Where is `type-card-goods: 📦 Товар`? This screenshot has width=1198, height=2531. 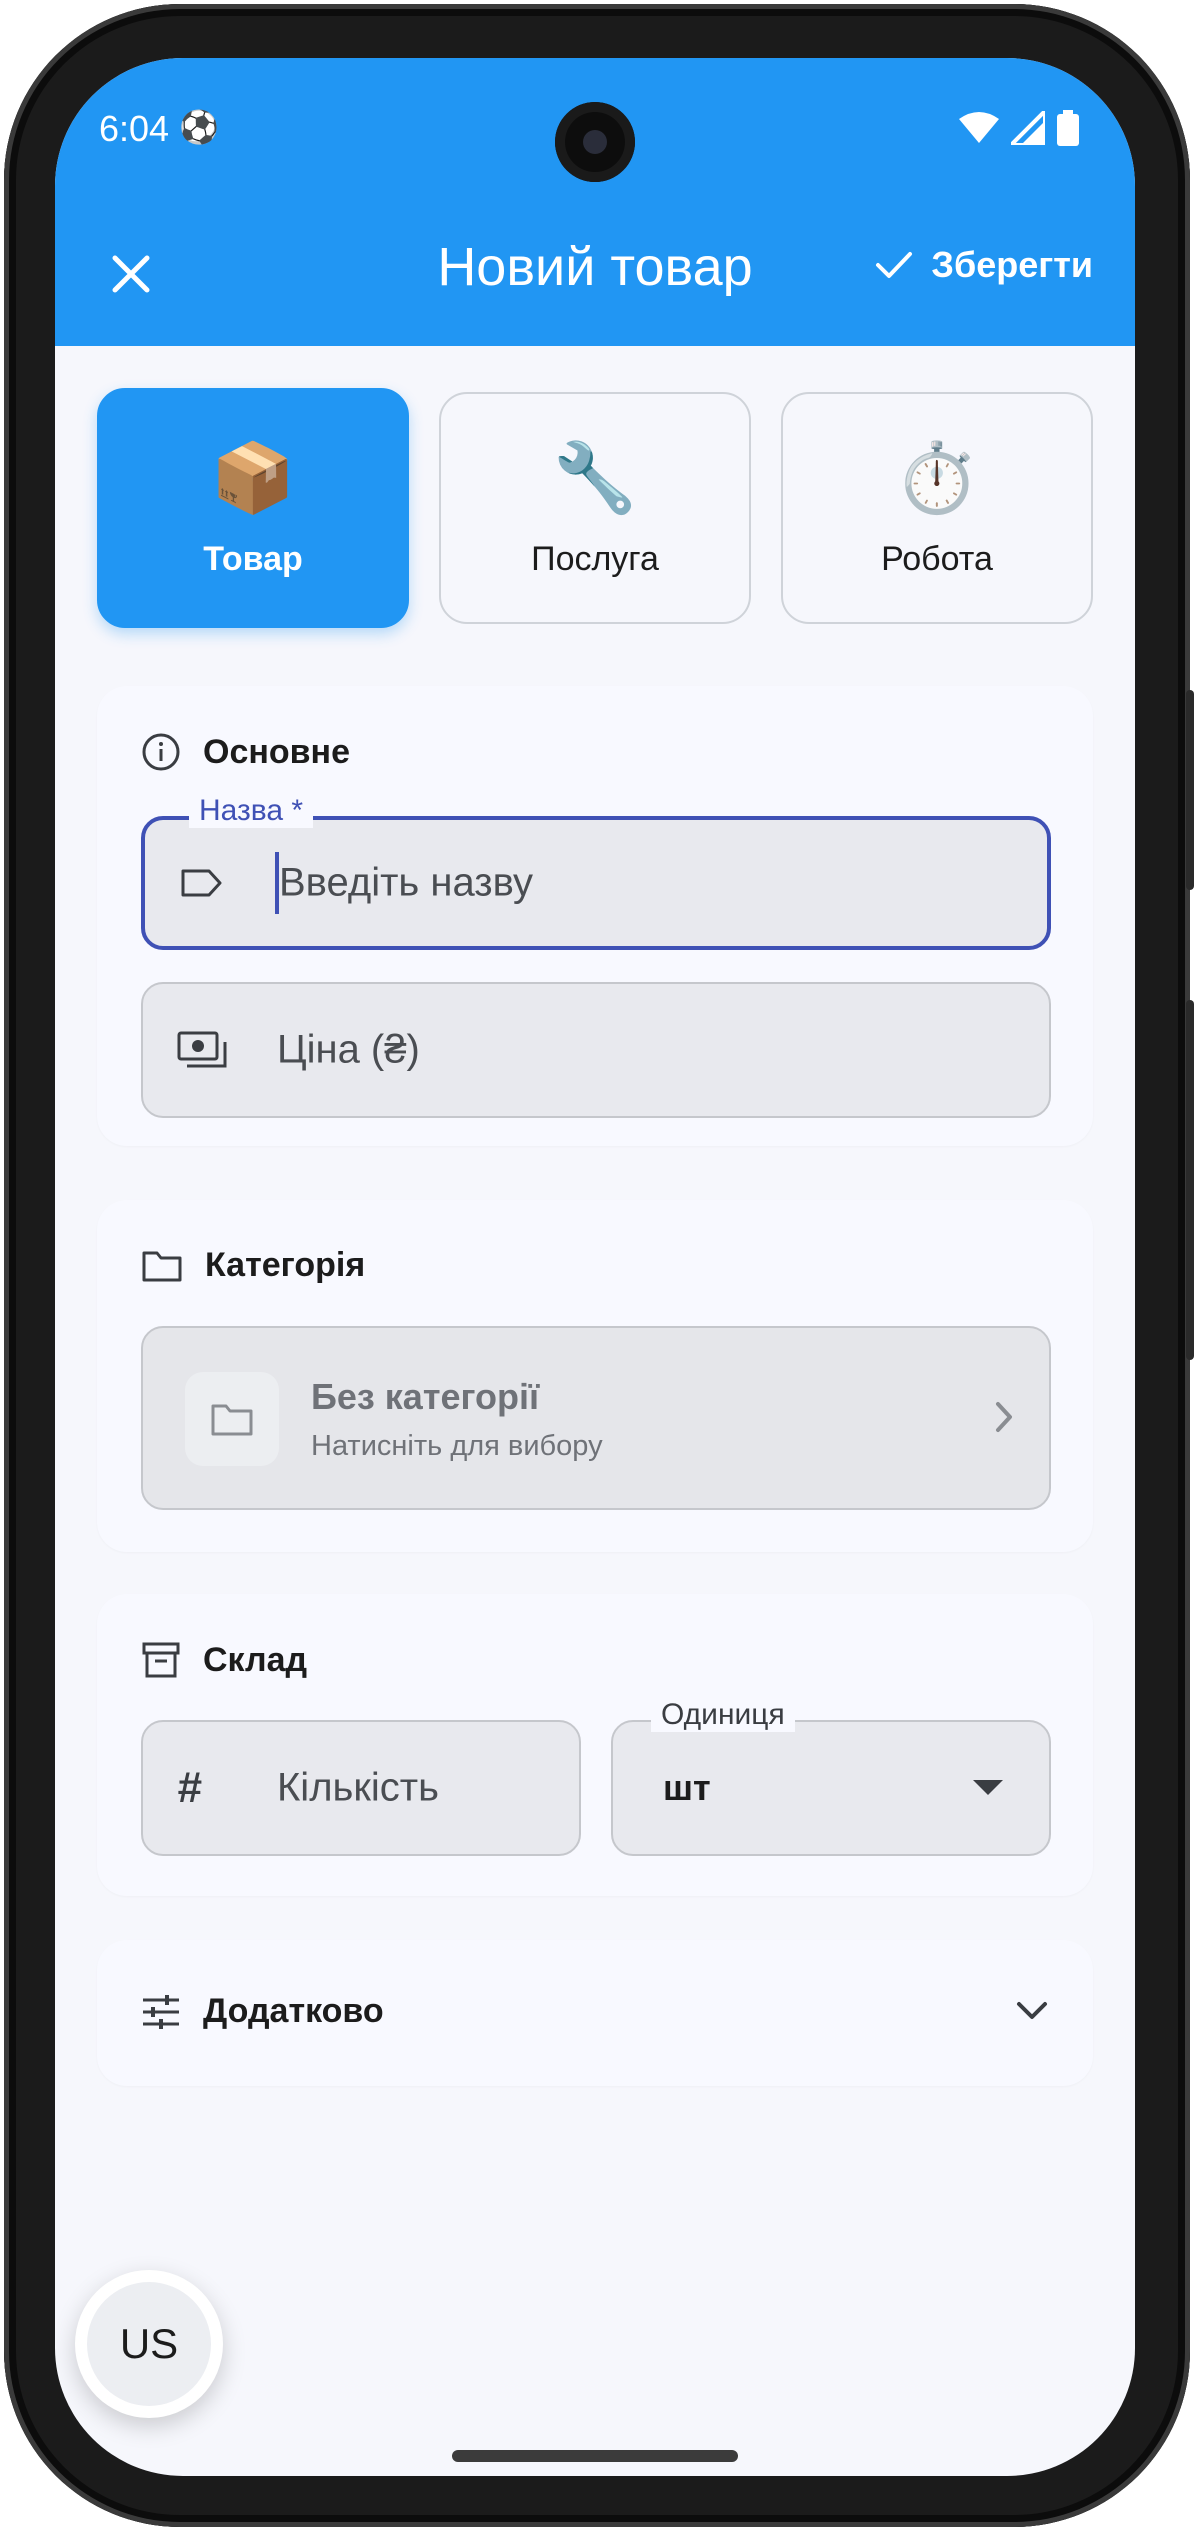 type-card-goods: 📦 Товар is located at coordinates (253, 508).